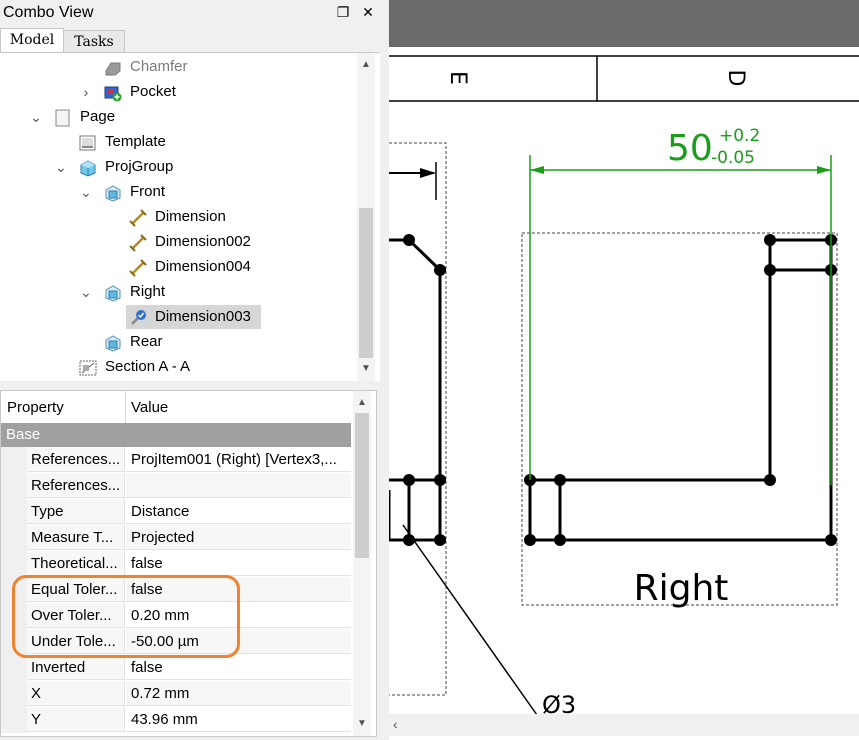  I want to click on combo-view-titlebar: Combo View ❐ ✕, so click(191, 13).